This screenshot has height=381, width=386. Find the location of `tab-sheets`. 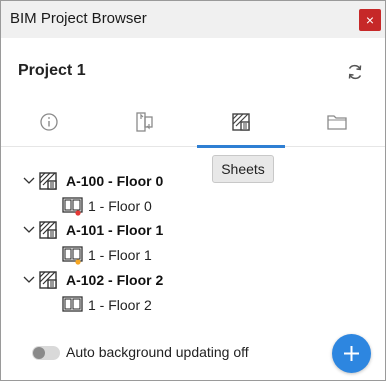

tab-sheets is located at coordinates (241, 124).